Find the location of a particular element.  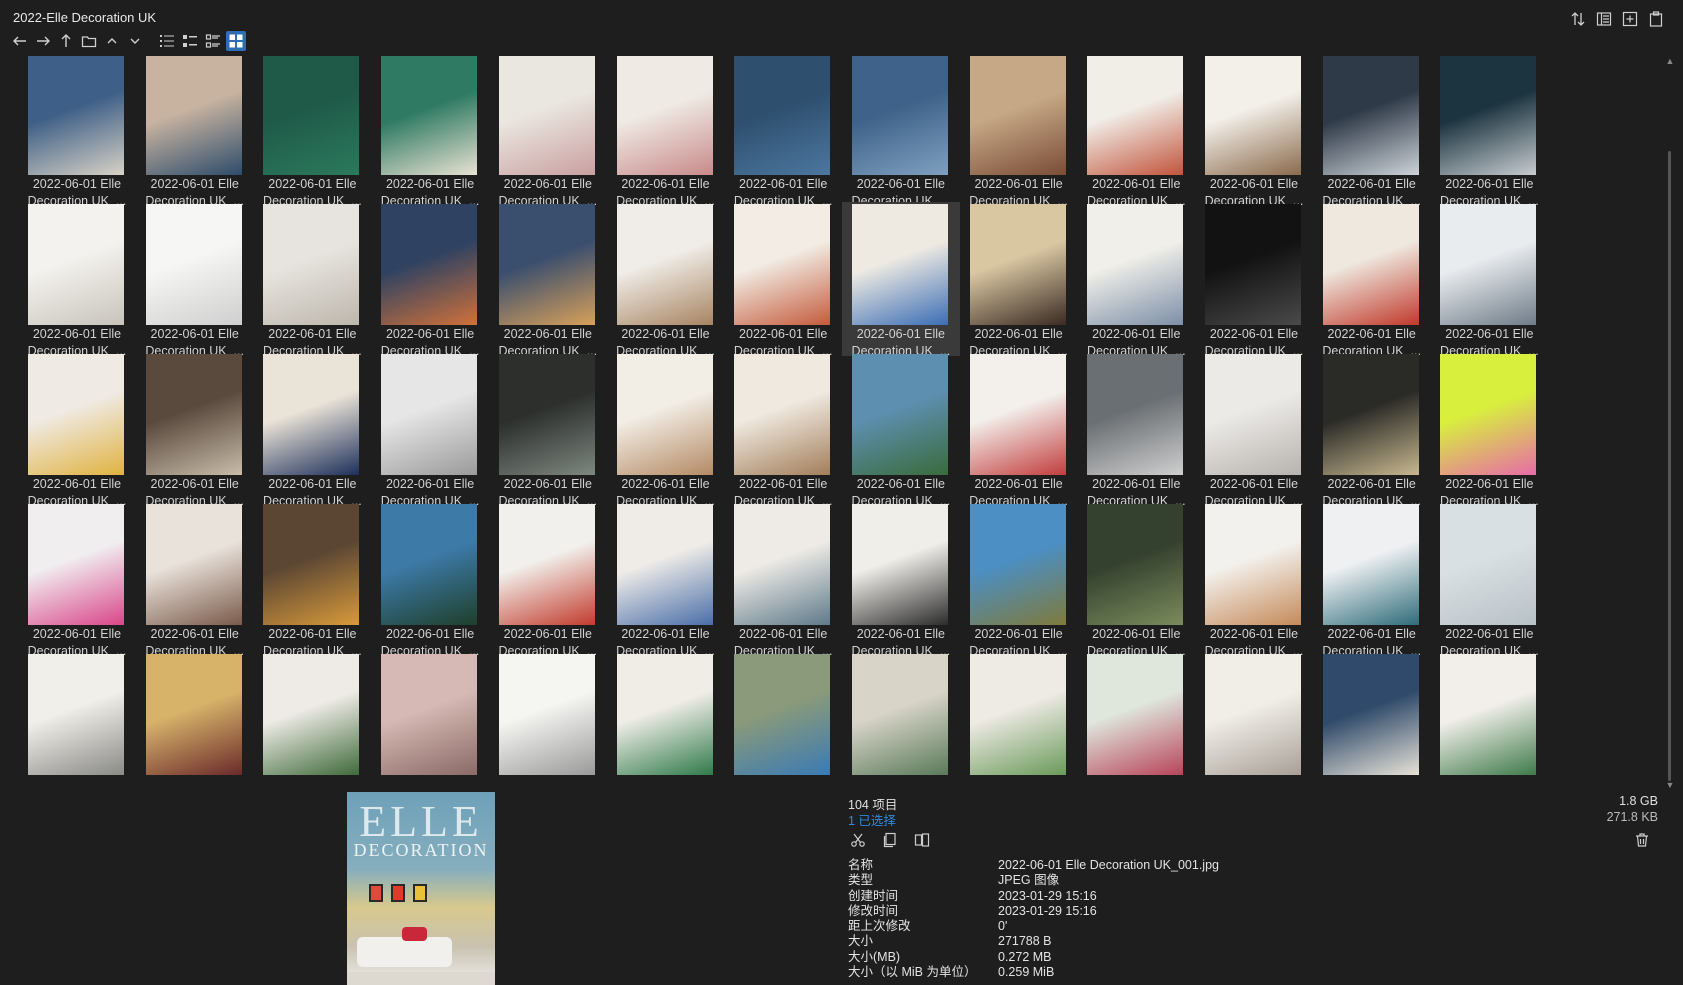

chevron-down-icon is located at coordinates (135, 41).